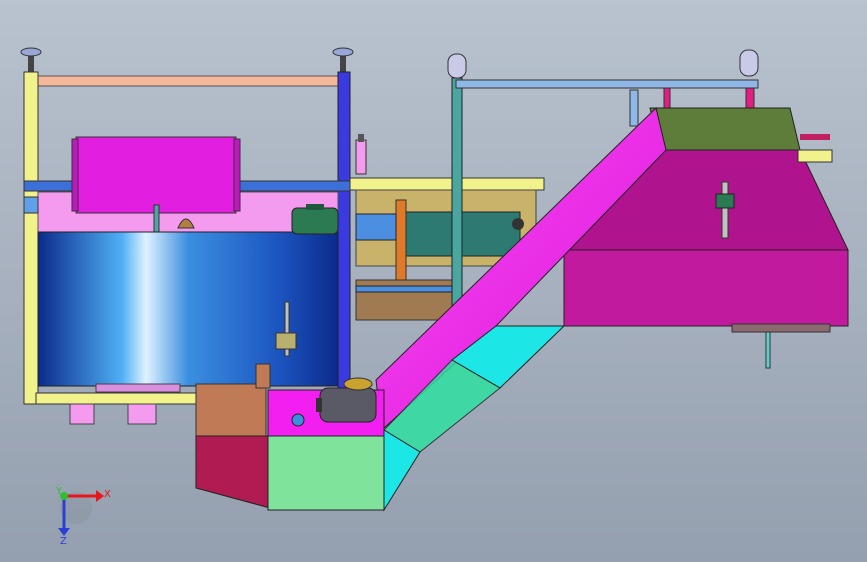 This screenshot has height=562, width=867. What do you see at coordinates (138, 388) in the screenshot?
I see `drum-base` at bounding box center [138, 388].